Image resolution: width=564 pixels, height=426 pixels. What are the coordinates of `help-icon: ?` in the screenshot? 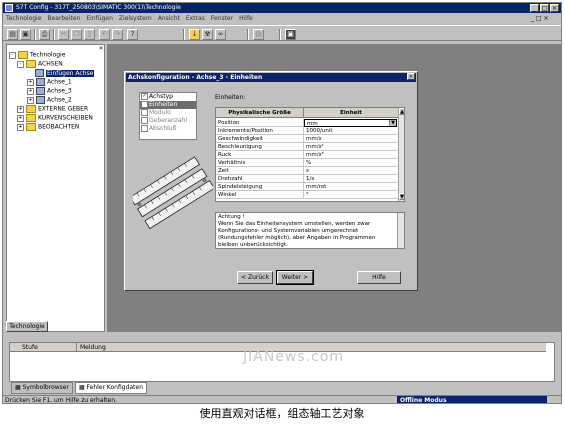 It's located at (132, 34).